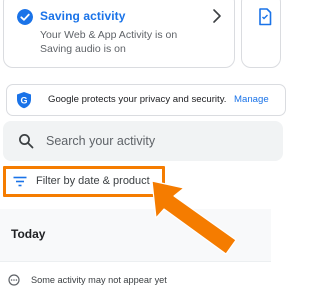  What do you see at coordinates (265, 17) in the screenshot?
I see `document-icon` at bounding box center [265, 17].